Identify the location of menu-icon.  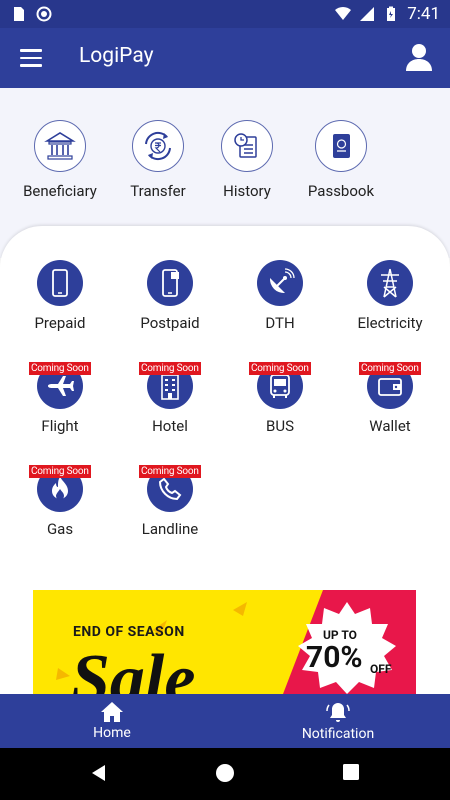
(31, 58).